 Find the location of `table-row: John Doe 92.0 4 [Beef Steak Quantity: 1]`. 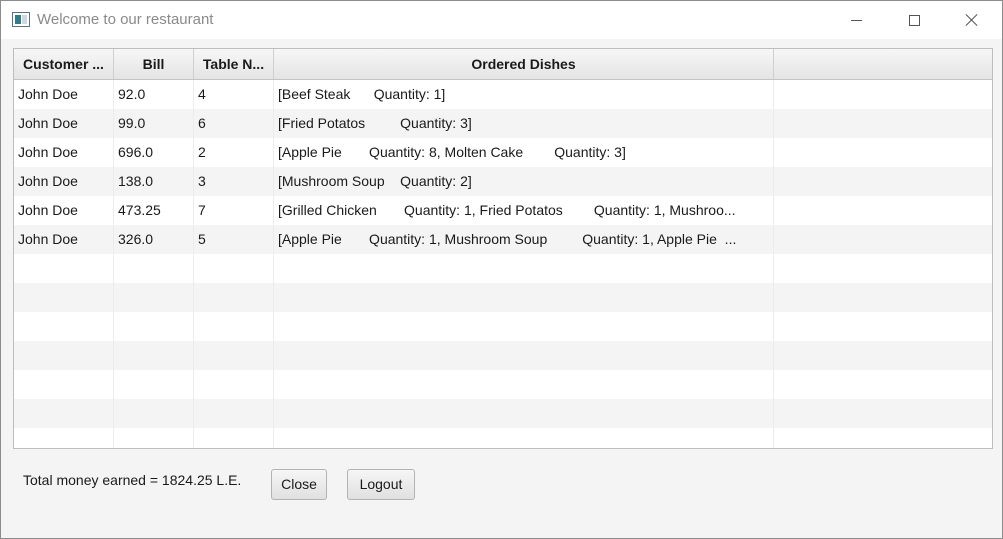

table-row: John Doe 92.0 4 [Beef Steak Quantity: 1] is located at coordinates (503, 94).